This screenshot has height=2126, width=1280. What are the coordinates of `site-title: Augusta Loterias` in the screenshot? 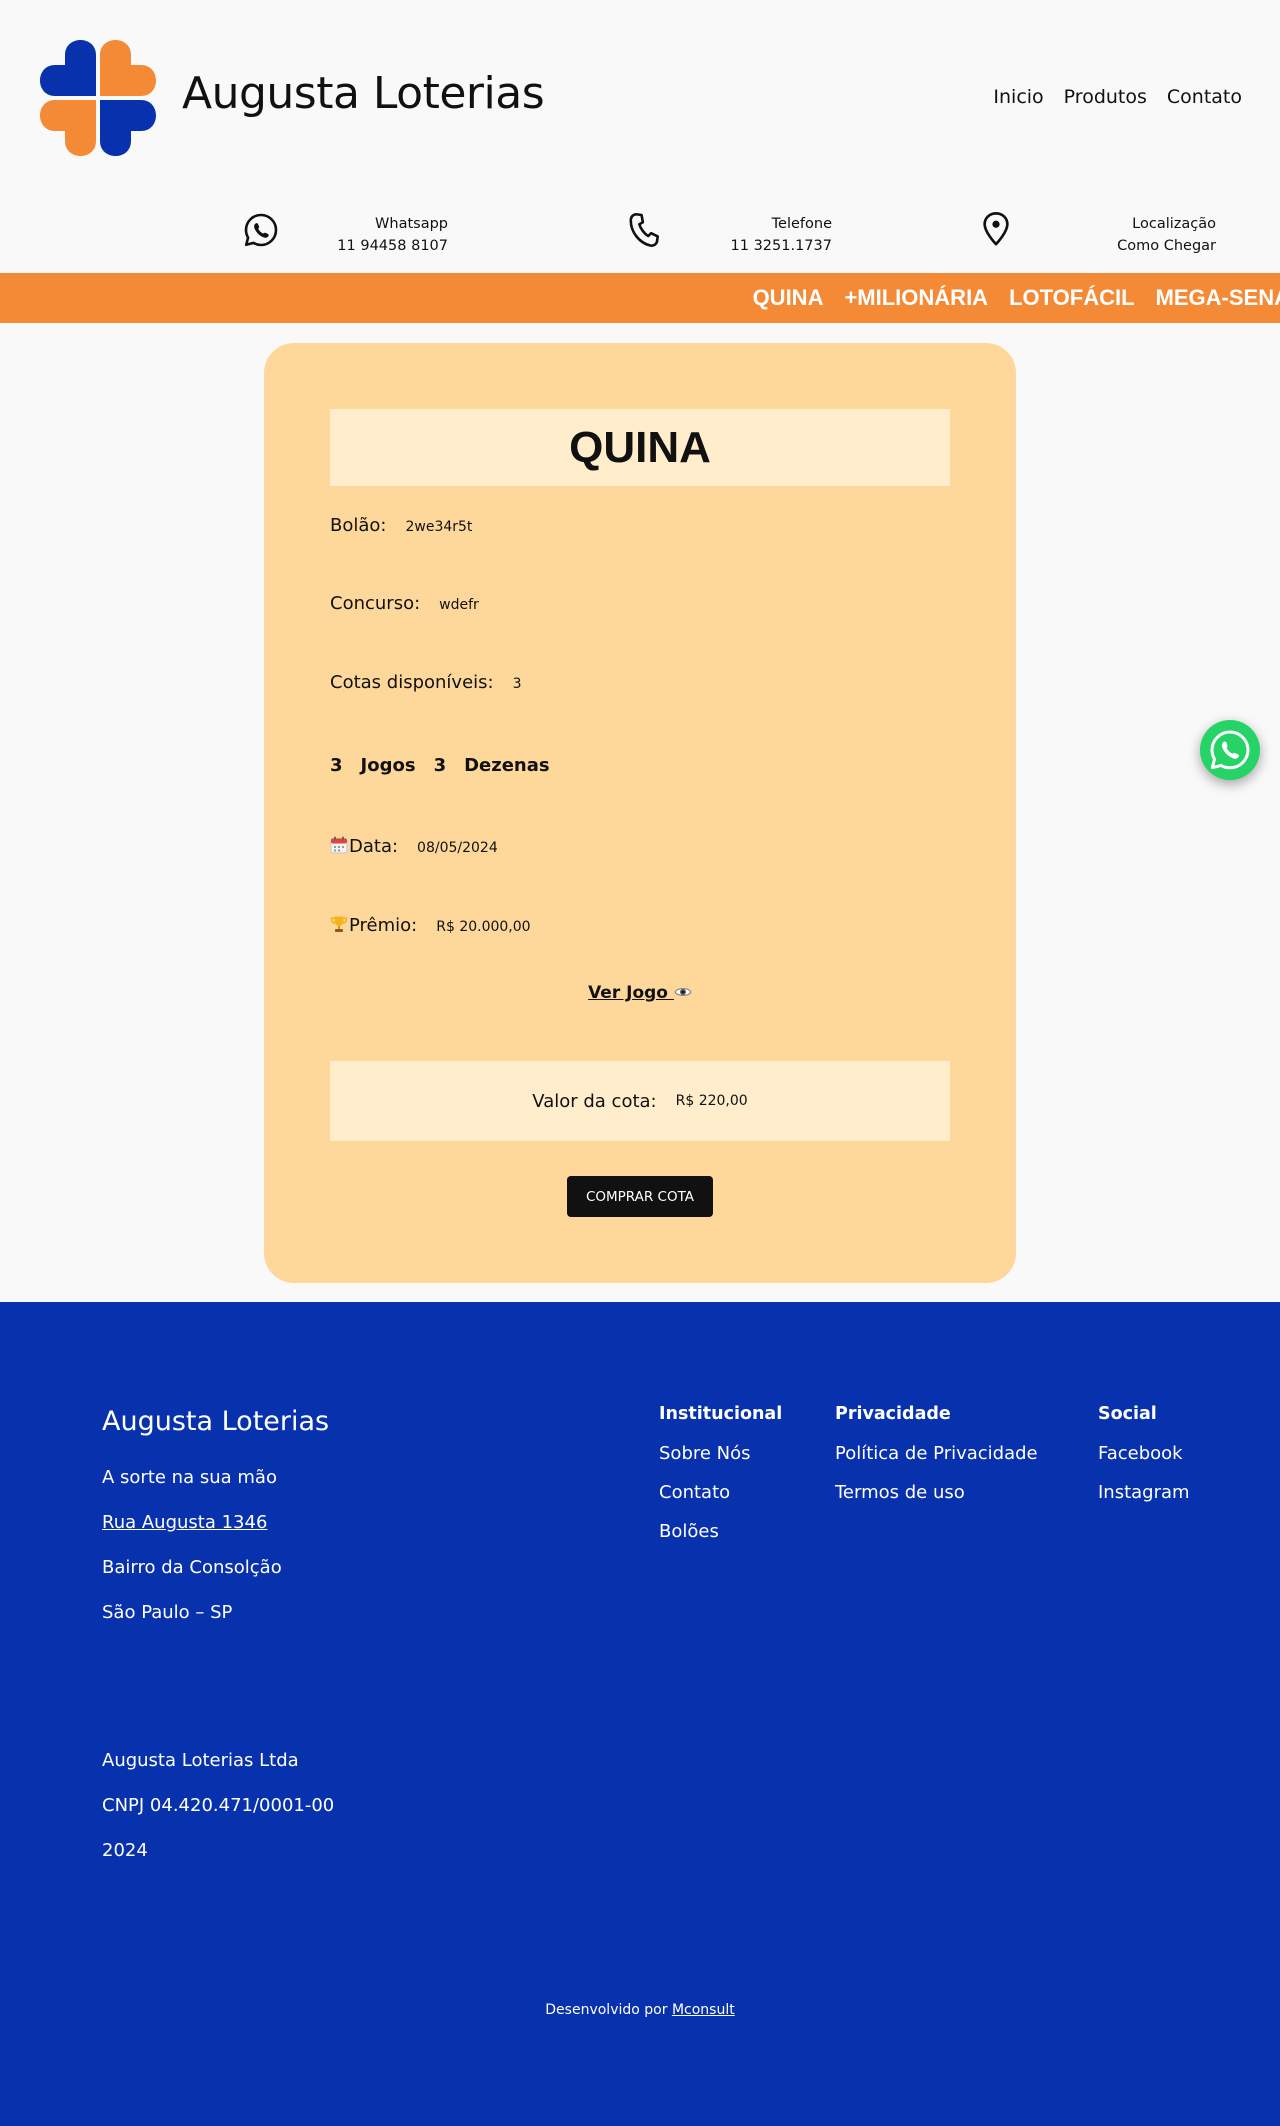 It's located at (363, 93).